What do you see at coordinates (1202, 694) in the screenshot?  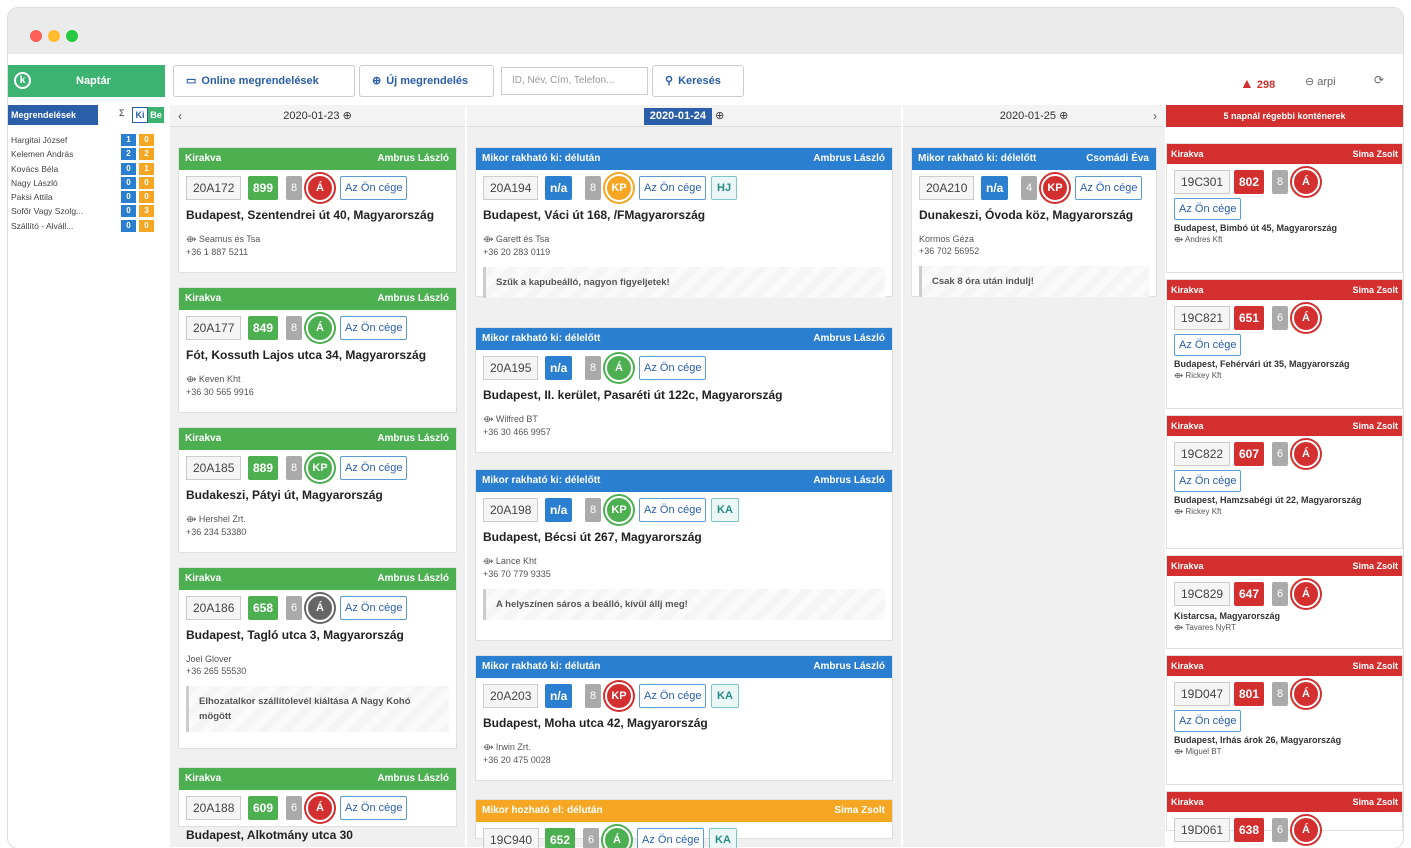 I see `container-id: 19D047` at bounding box center [1202, 694].